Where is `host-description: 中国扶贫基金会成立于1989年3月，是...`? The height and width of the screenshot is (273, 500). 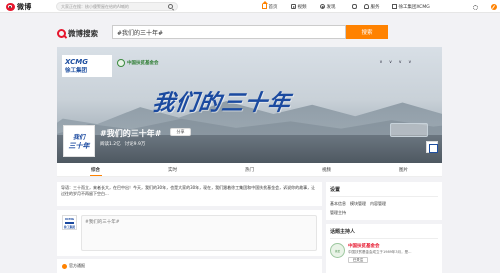
host-description: 中国扶贫基金会成立于1989年3月，是... is located at coordinates (380, 252).